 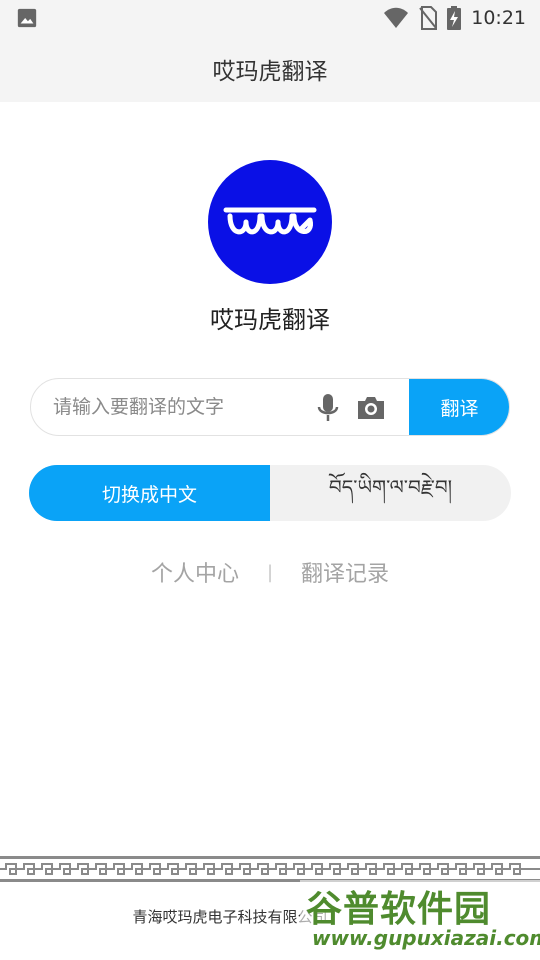 What do you see at coordinates (426, 938) in the screenshot?
I see `watermark-url: www.gupuxiazai.com` at bounding box center [426, 938].